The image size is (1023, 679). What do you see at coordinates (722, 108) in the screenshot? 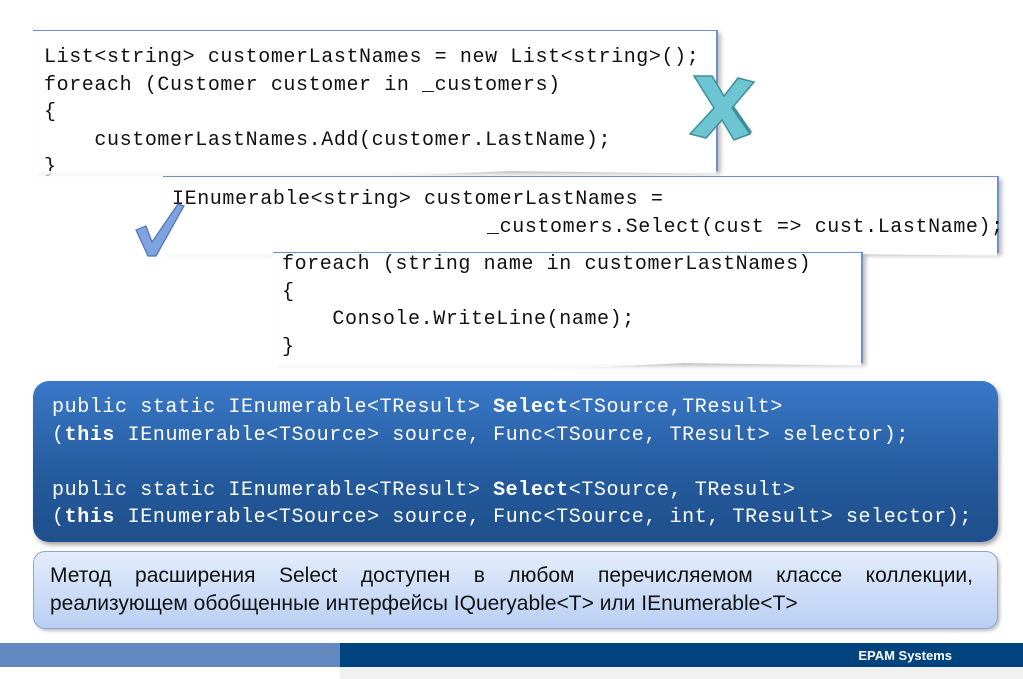
I see `x-mark-icon` at bounding box center [722, 108].